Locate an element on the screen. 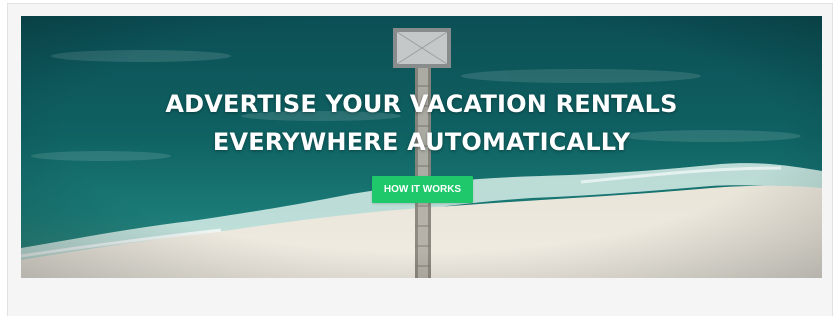 The image size is (840, 316). hero-headline-line-1: ADVERTISE YOUR VACATION RENTALS is located at coordinates (421, 104).